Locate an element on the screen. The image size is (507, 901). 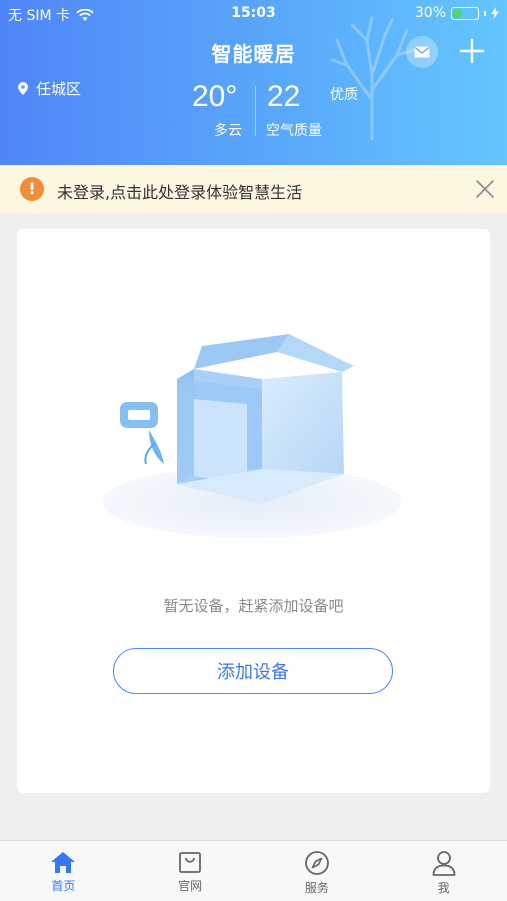
tab-service-label: 服务 is located at coordinates (316, 888).